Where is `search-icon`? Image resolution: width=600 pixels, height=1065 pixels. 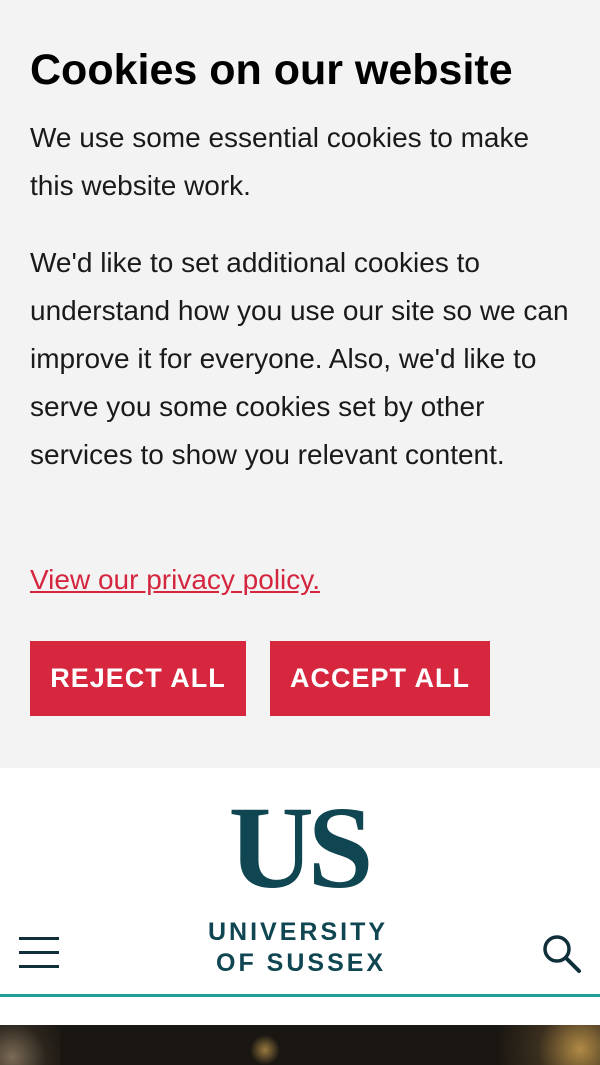
search-icon is located at coordinates (562, 954).